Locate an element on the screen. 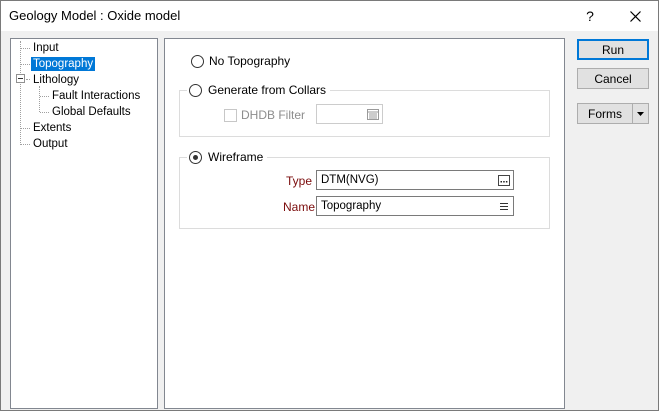 This screenshot has height=411, width=659. run-button: Run is located at coordinates (613, 49).